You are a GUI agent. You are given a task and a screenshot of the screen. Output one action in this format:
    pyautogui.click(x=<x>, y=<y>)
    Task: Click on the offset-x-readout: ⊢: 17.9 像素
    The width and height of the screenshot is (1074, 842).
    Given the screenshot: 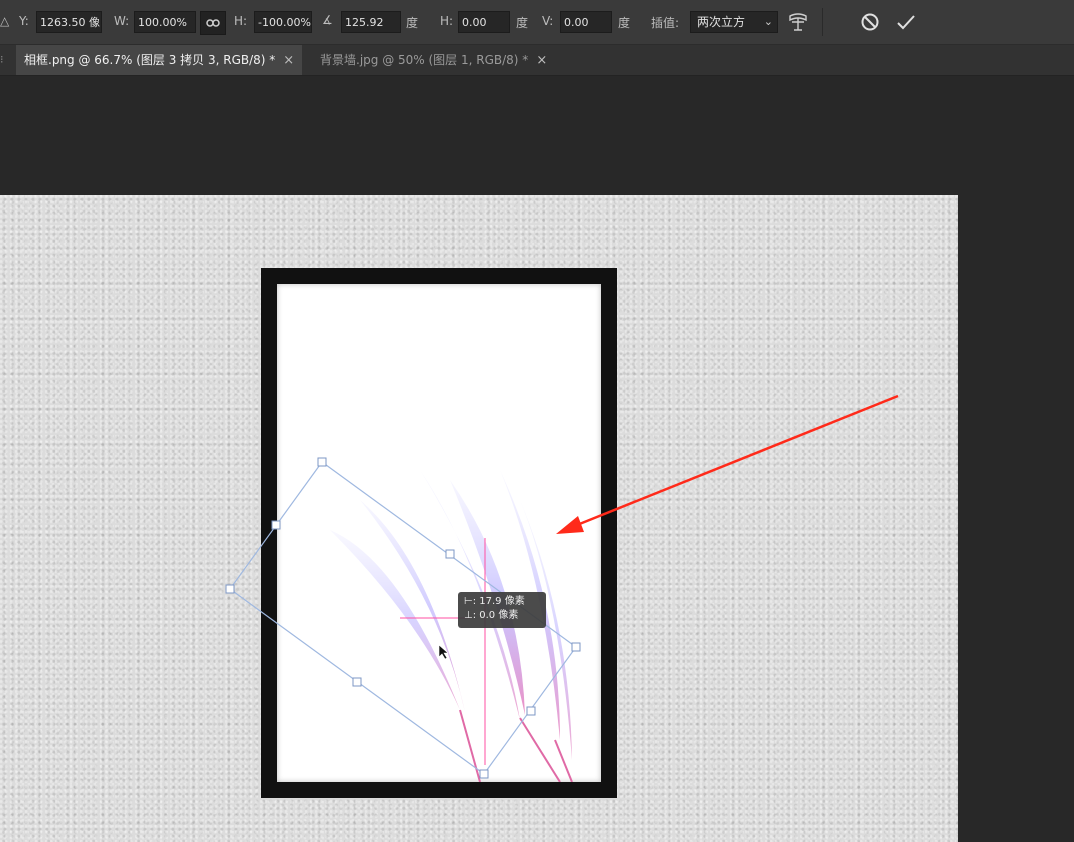 What is the action you would take?
    pyautogui.click(x=494, y=601)
    